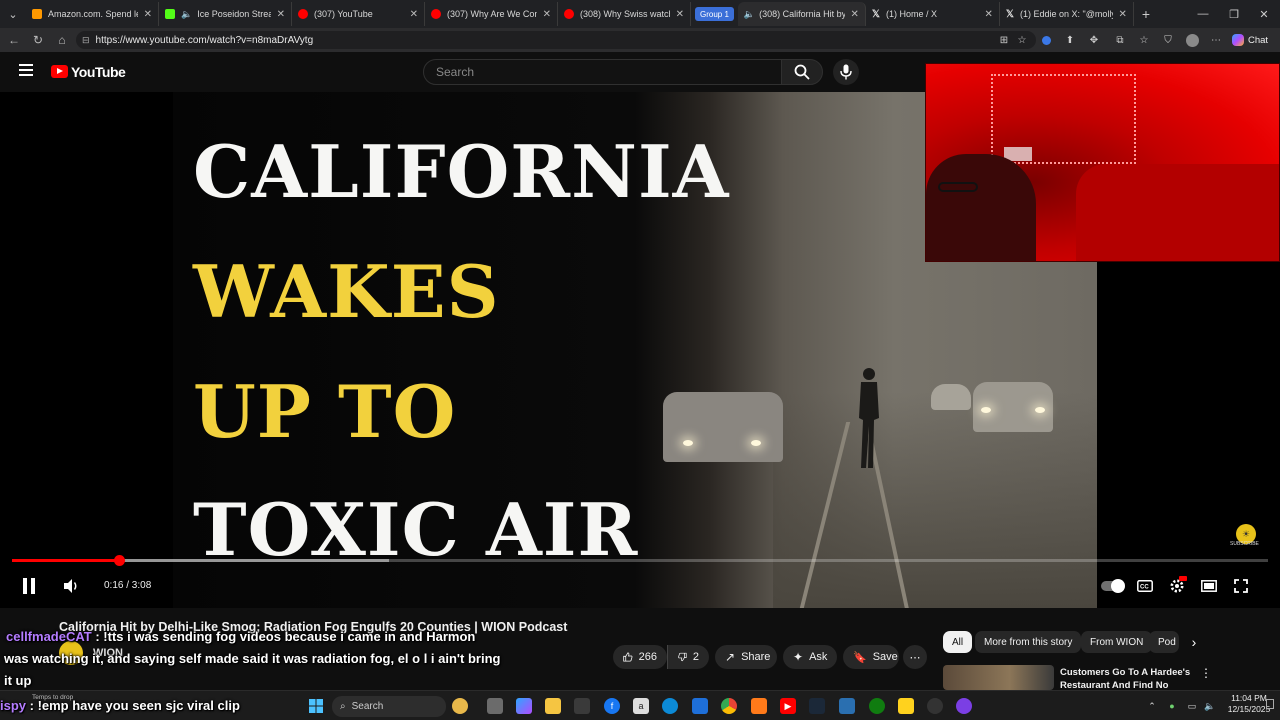 This screenshot has width=1280, height=720. Describe the element at coordinates (59, 71) in the screenshot. I see `youtube-logo-icon` at that location.